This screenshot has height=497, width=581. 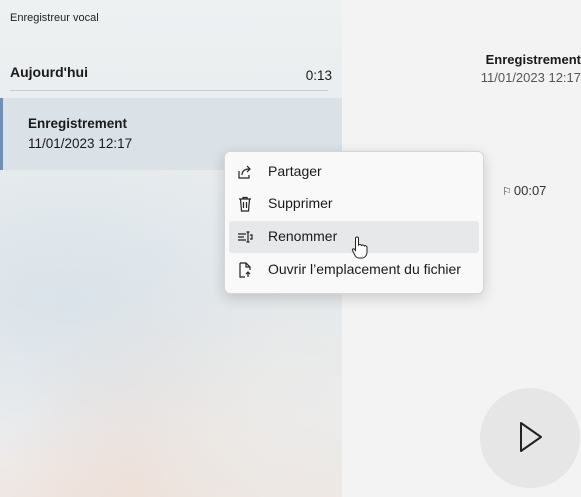 I want to click on detail-recording-date: 11/01/2023 12:17, so click(x=530, y=77).